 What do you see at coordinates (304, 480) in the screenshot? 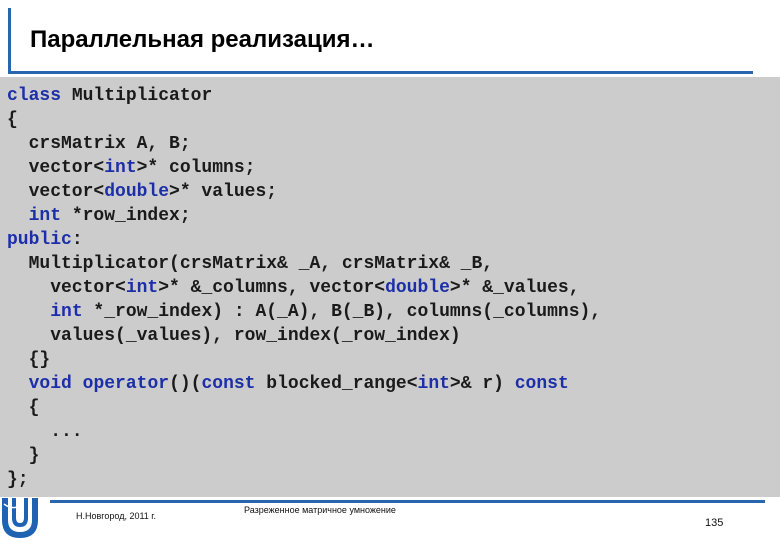
I see `code-line: };` at bounding box center [304, 480].